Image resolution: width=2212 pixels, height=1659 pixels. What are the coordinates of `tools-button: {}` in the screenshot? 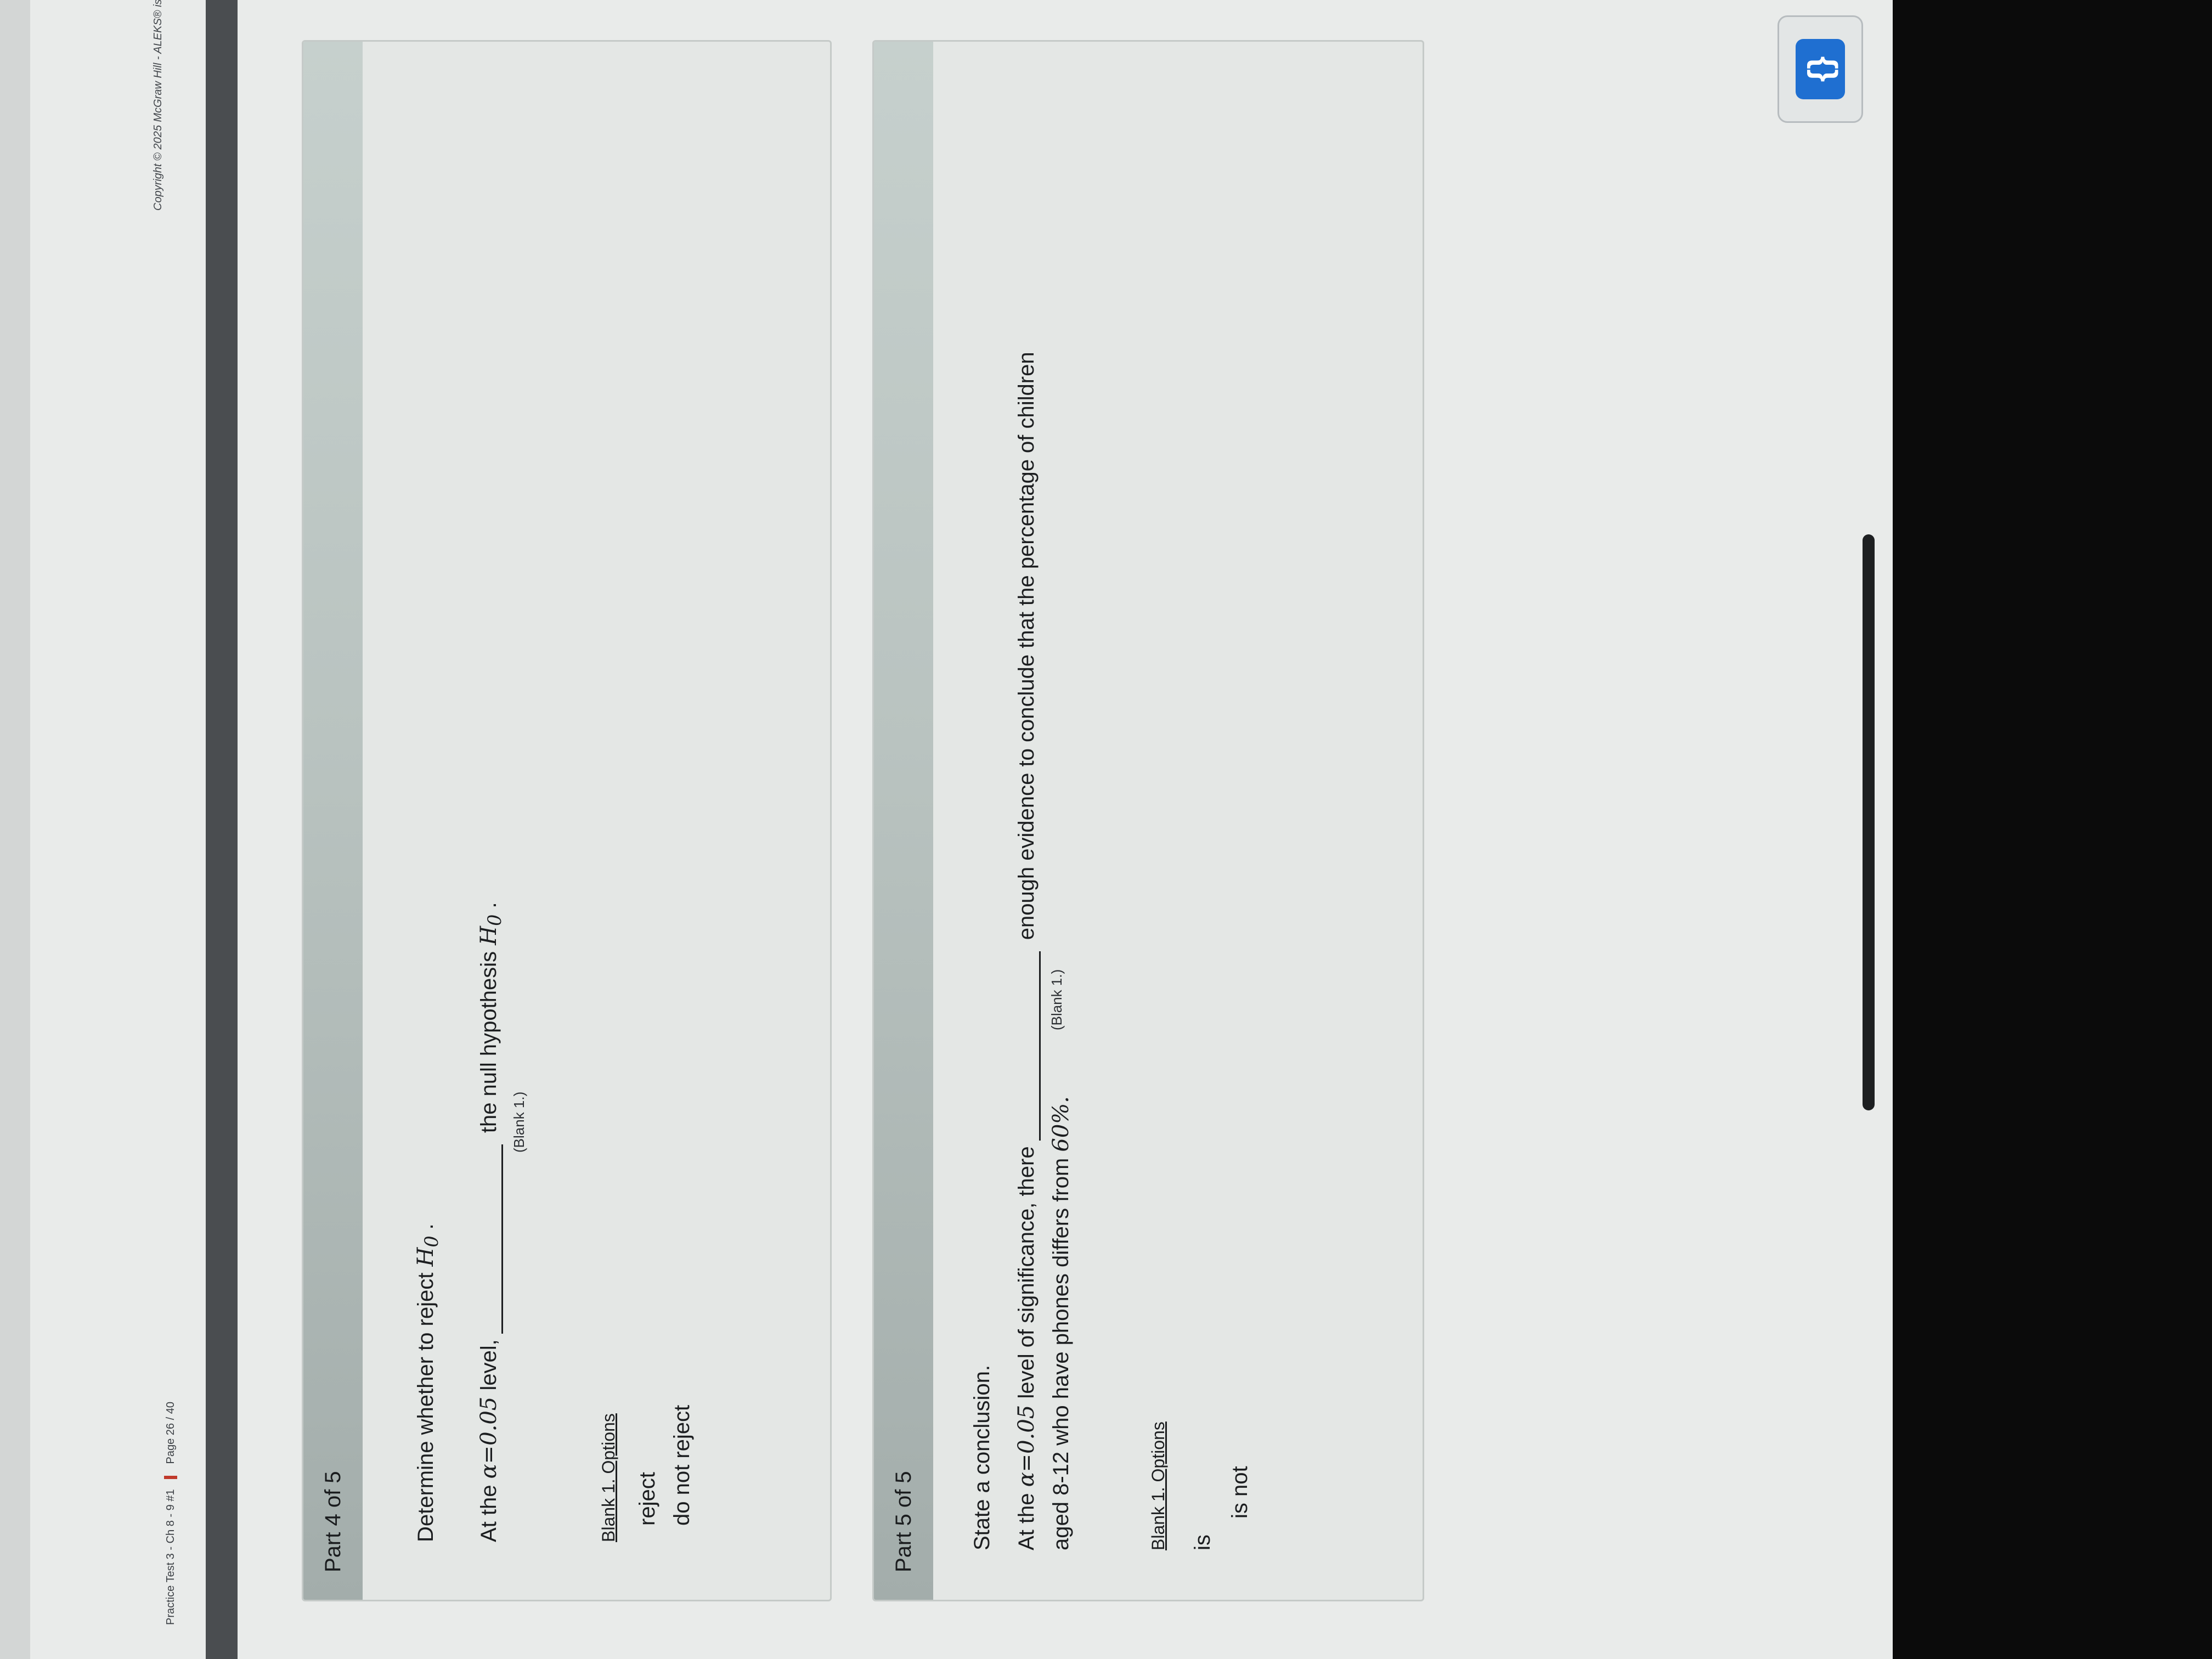 It's located at (1820, 69).